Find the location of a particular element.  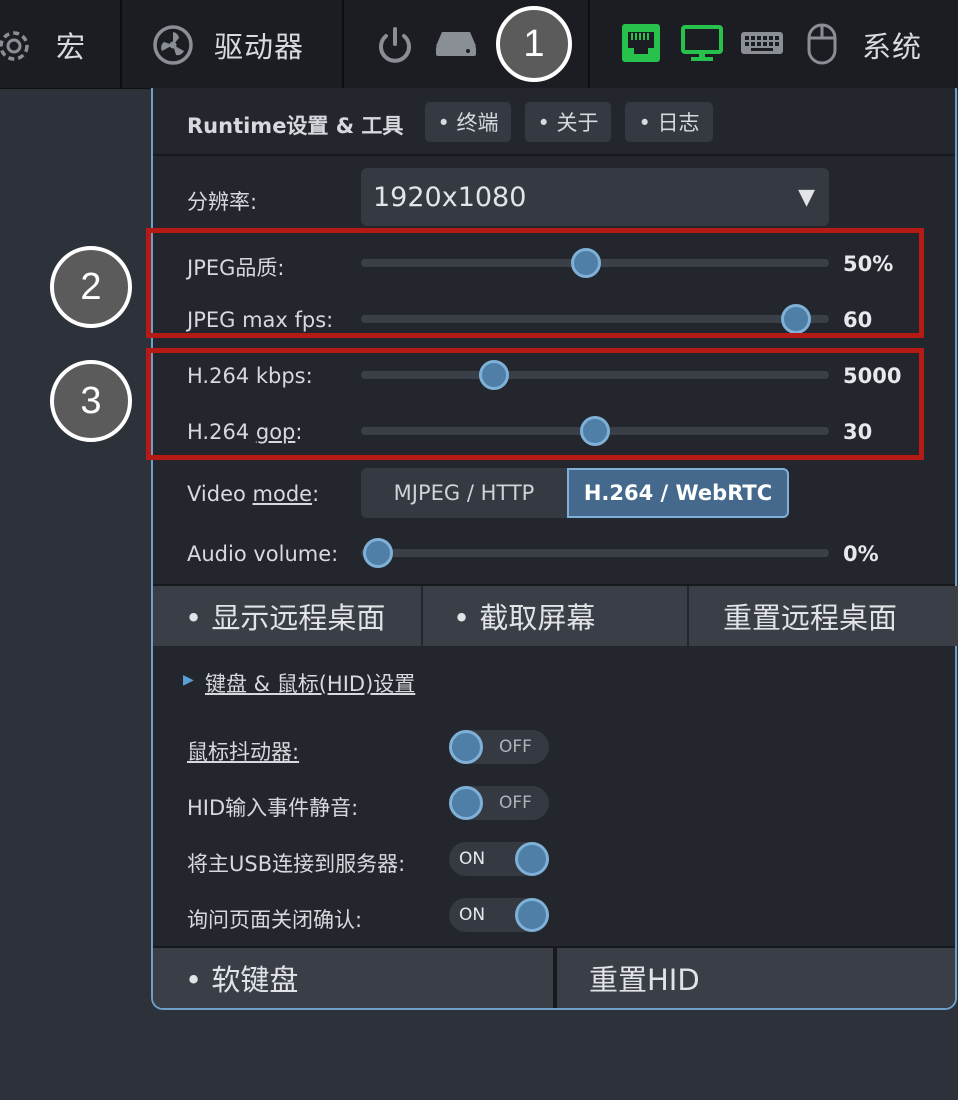

hid-mute-label: HID输入事件静音: is located at coordinates (273, 808).